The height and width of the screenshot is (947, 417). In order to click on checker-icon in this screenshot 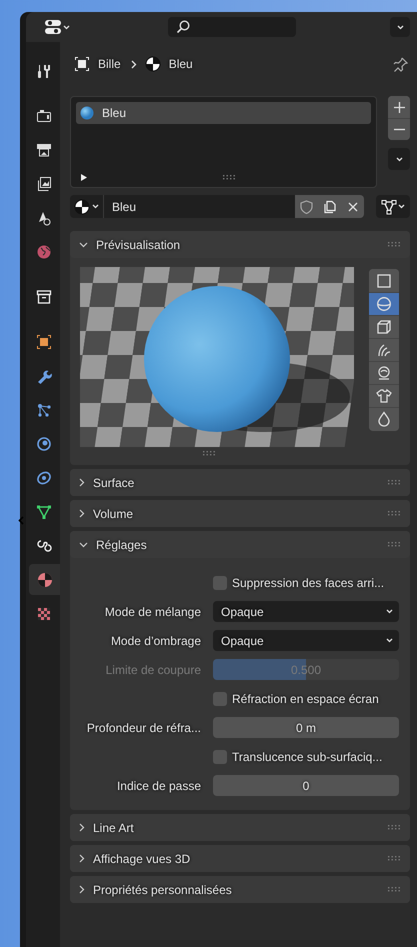, I will do `click(44, 614)`.